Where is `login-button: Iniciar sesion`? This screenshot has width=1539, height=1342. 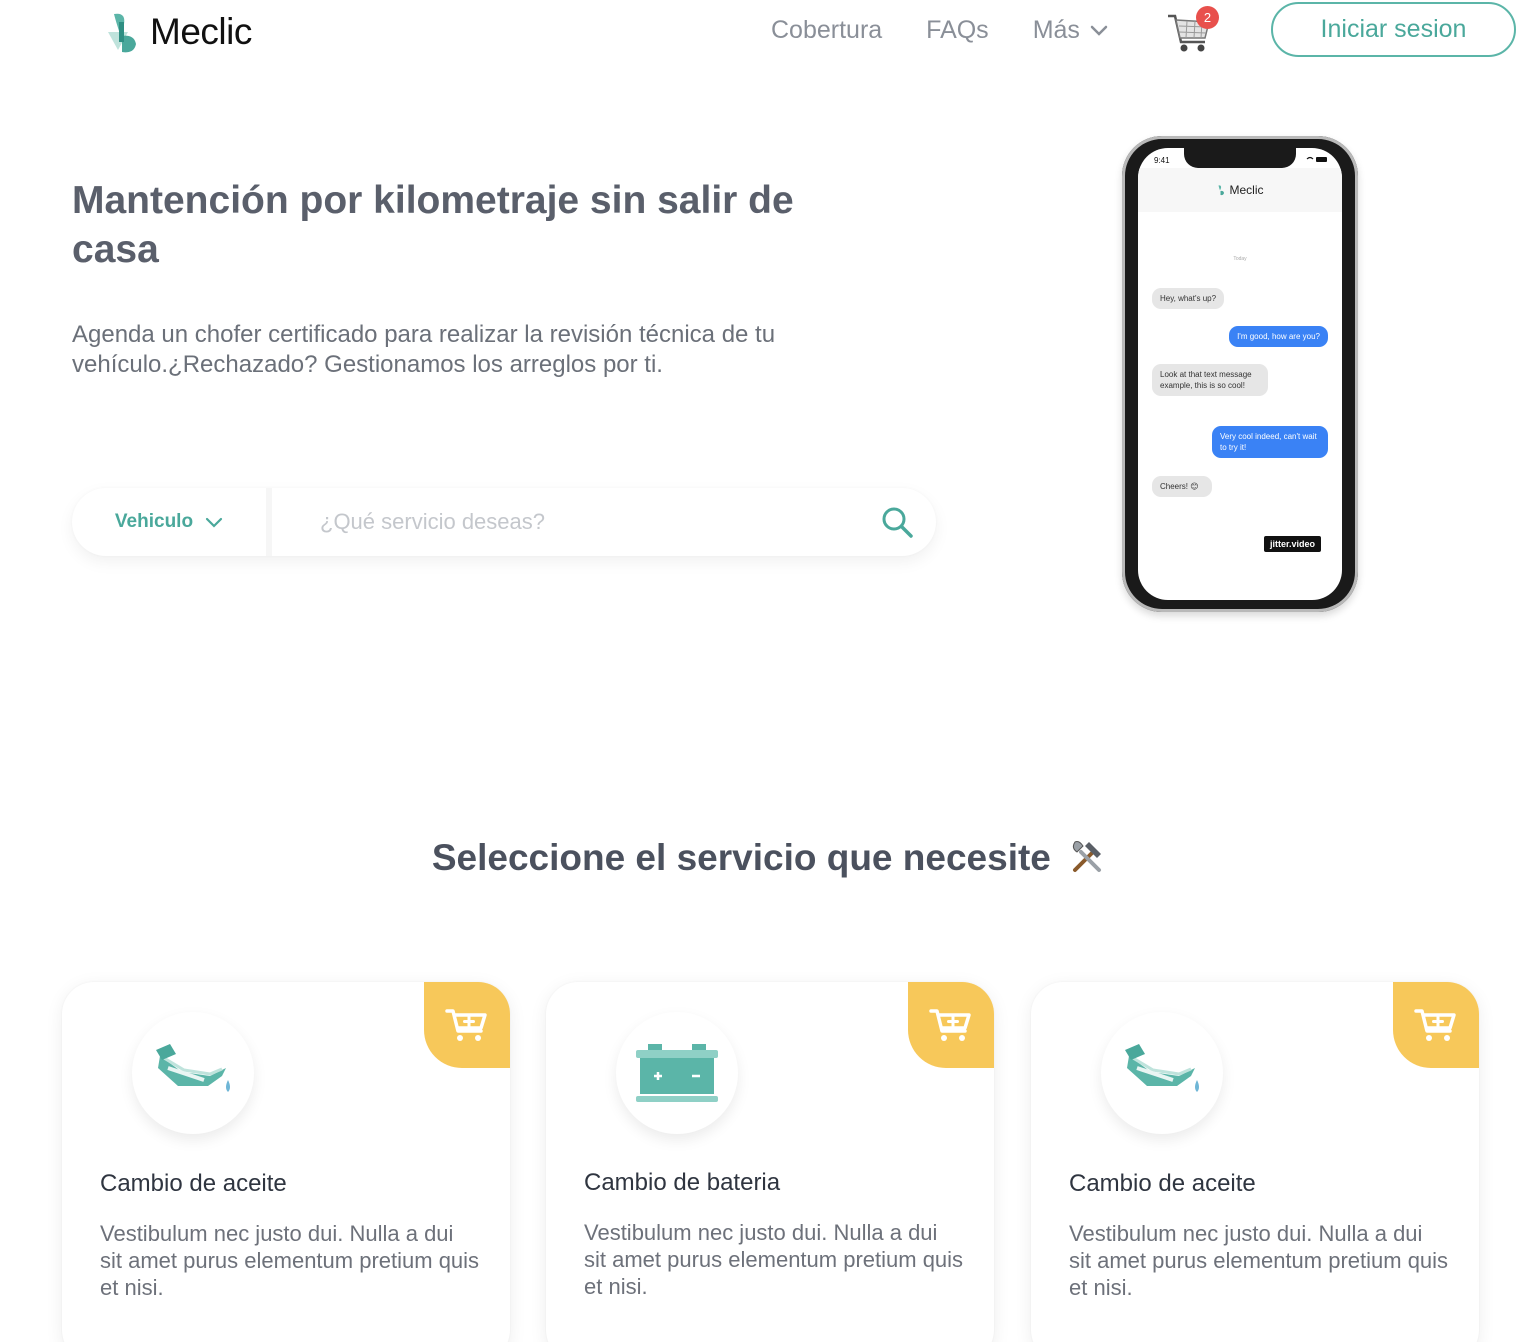
login-button: Iniciar sesion is located at coordinates (1393, 29).